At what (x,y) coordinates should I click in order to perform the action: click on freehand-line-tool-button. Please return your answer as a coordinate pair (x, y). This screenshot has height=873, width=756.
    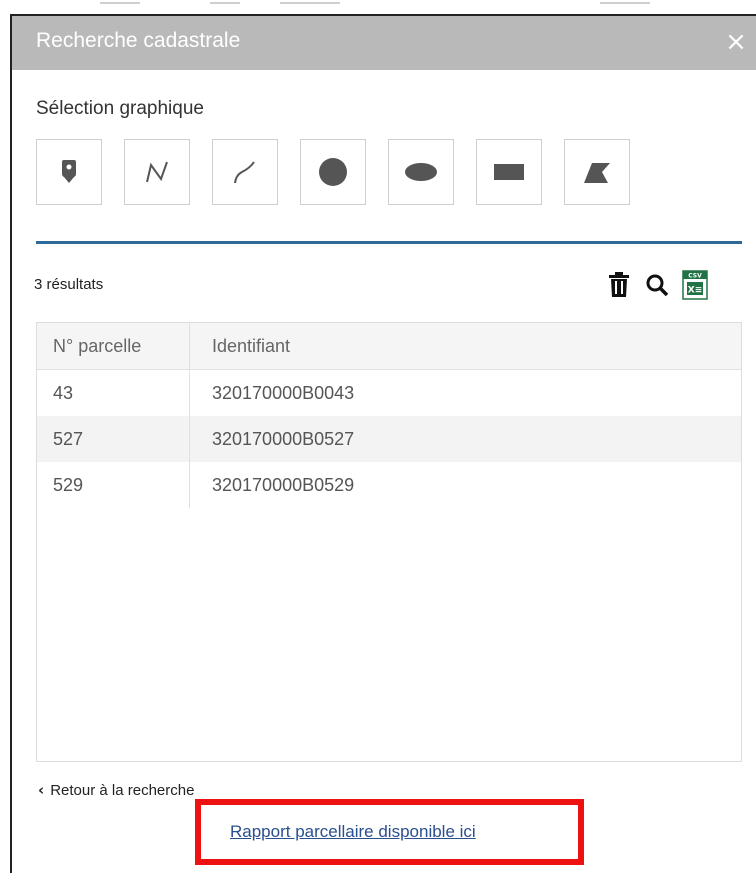
    Looking at the image, I should click on (245, 172).